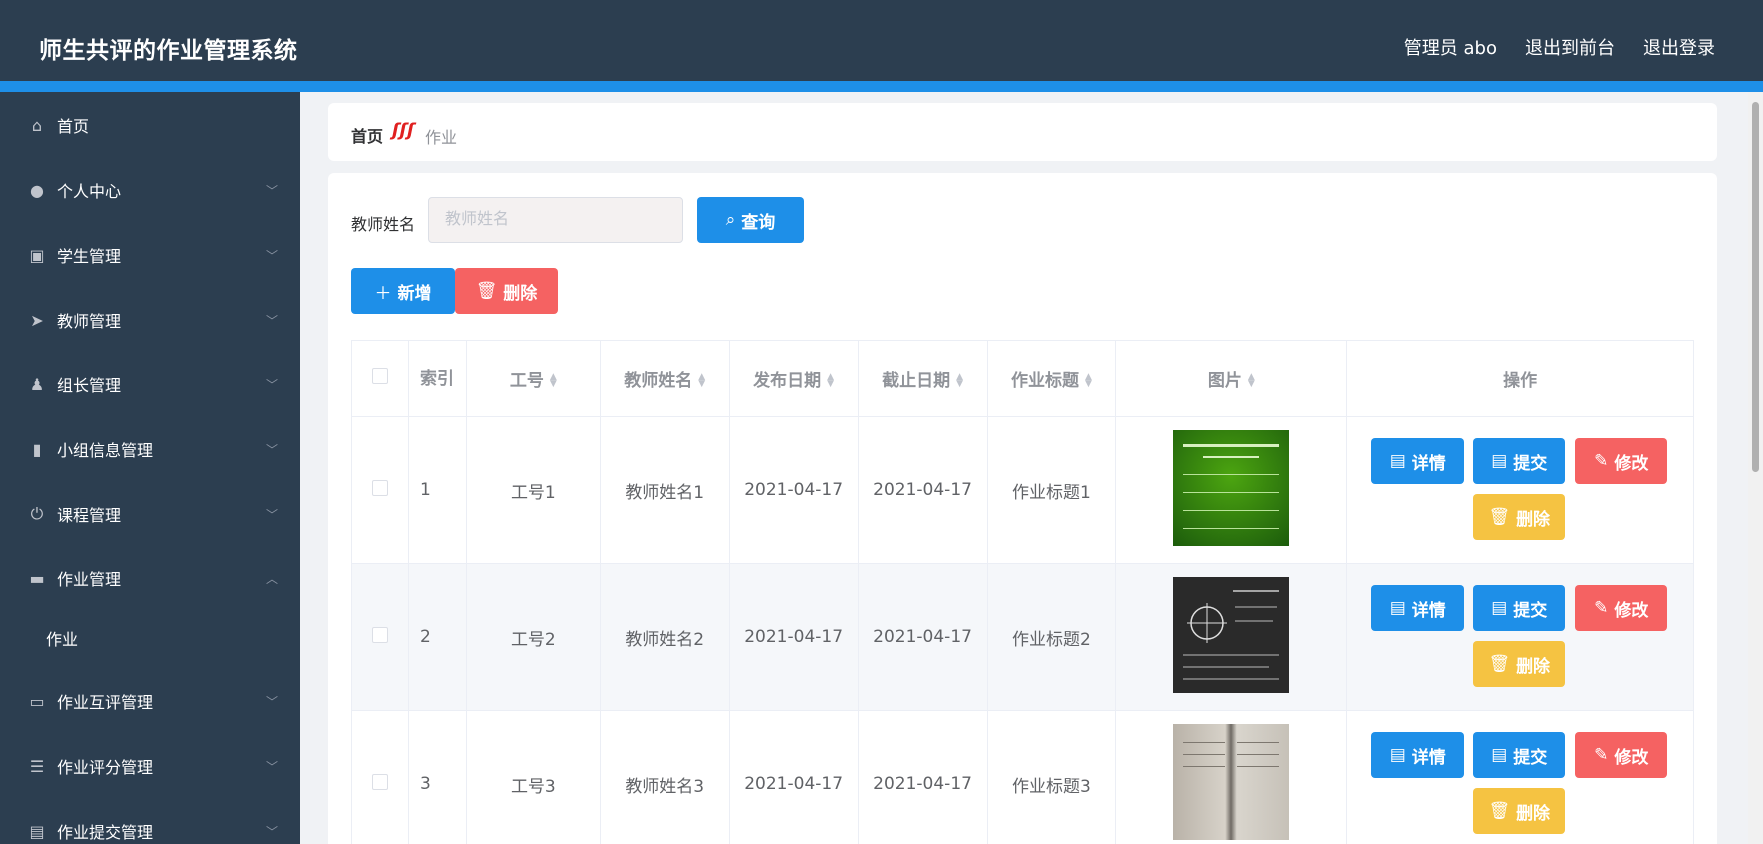  What do you see at coordinates (750, 220) in the screenshot?
I see `search-button: ⌕ 查询` at bounding box center [750, 220].